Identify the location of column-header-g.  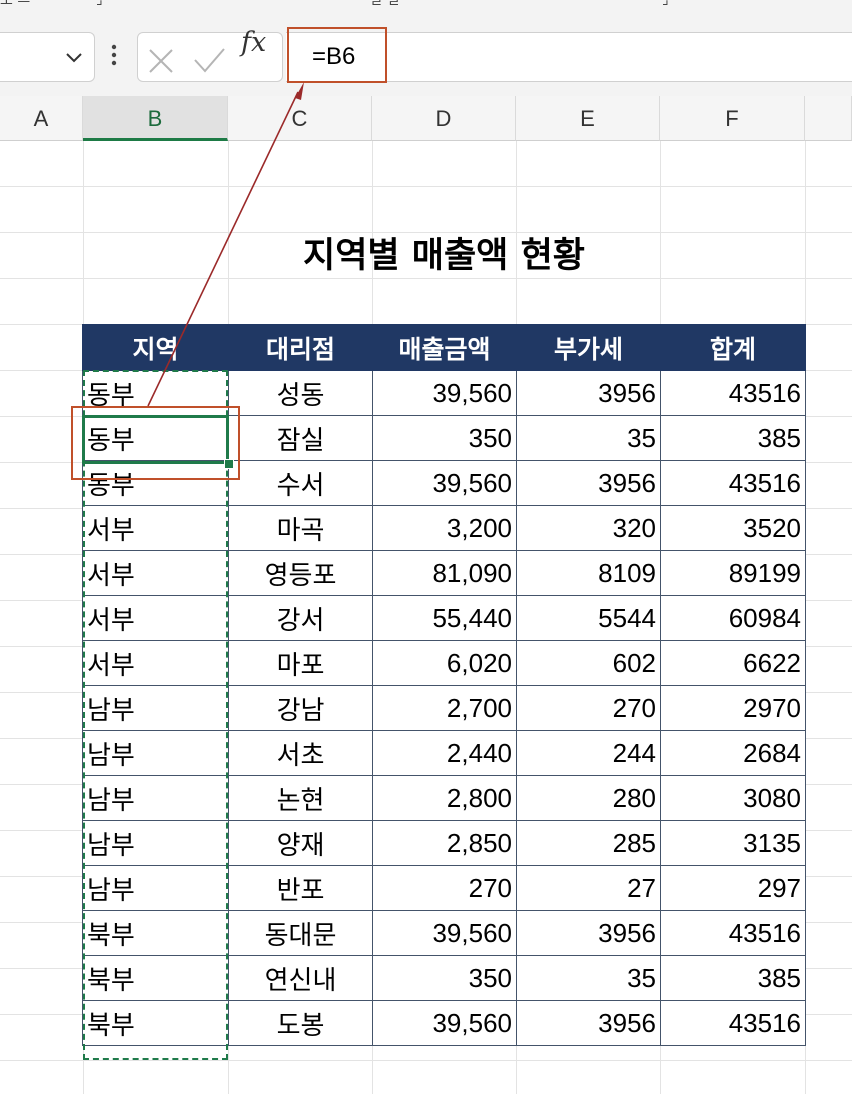
(828, 118).